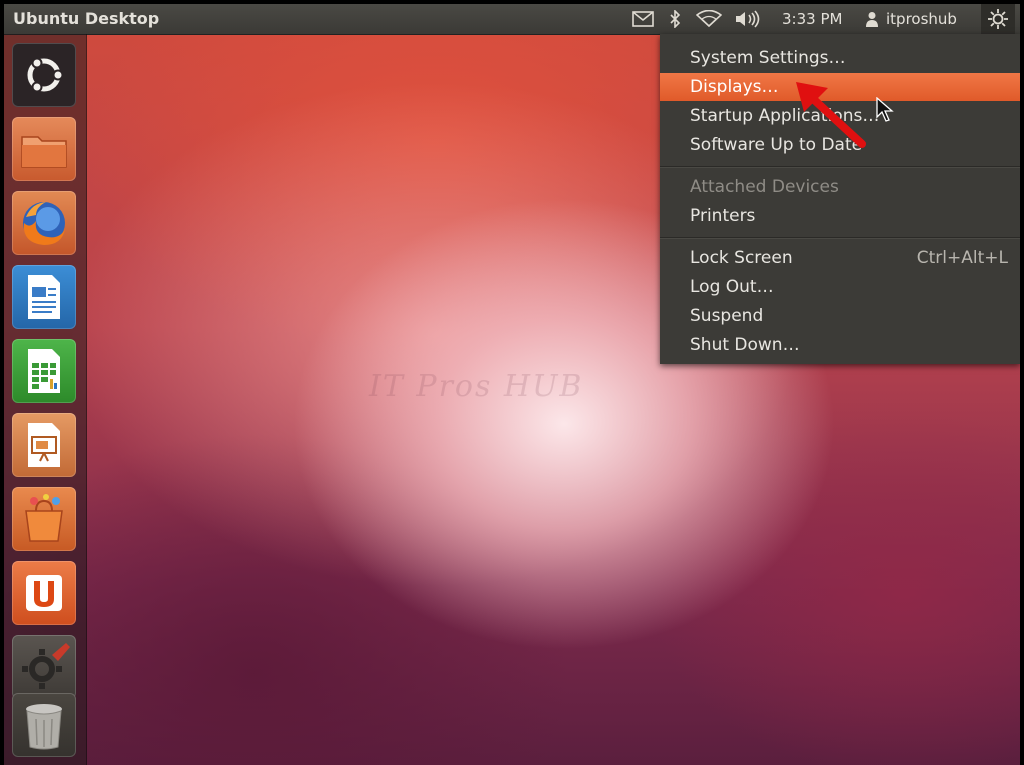  What do you see at coordinates (675, 19) in the screenshot?
I see `bluetooth-icon` at bounding box center [675, 19].